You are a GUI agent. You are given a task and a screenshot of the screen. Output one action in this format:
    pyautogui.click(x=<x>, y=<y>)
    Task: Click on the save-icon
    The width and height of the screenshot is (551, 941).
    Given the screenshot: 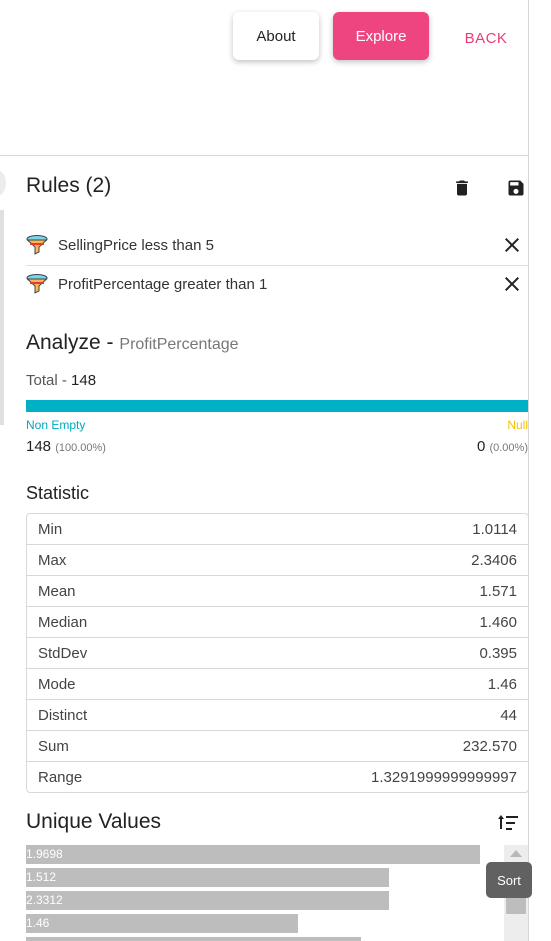 What is the action you would take?
    pyautogui.click(x=516, y=188)
    